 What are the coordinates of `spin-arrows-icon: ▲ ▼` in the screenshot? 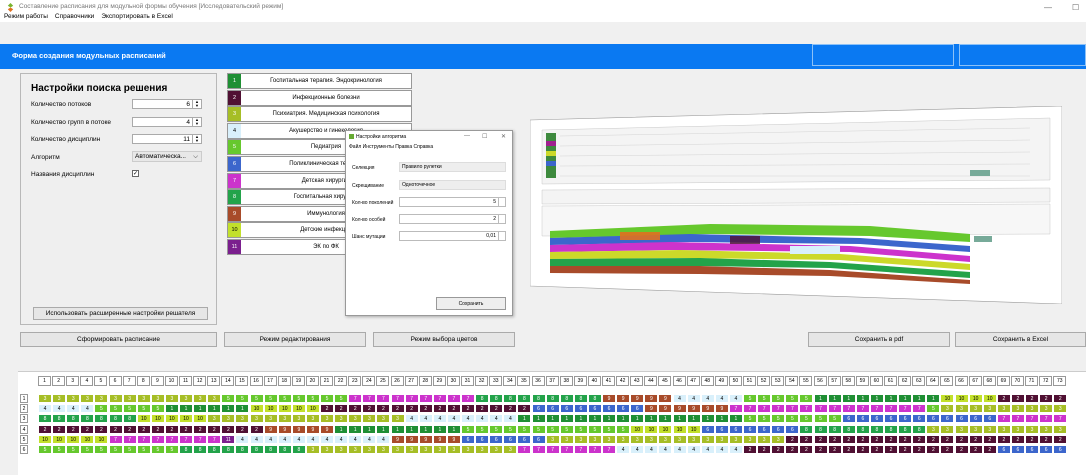 It's located at (196, 104).